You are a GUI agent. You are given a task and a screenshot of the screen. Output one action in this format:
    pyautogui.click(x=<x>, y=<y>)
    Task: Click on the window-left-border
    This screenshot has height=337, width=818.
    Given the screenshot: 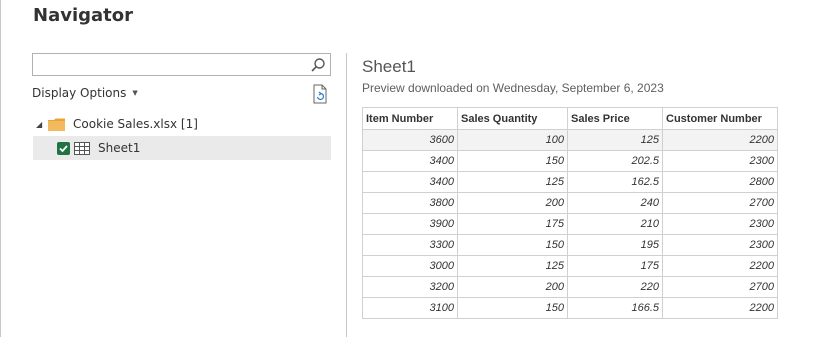 What is the action you would take?
    pyautogui.click(x=0, y=168)
    